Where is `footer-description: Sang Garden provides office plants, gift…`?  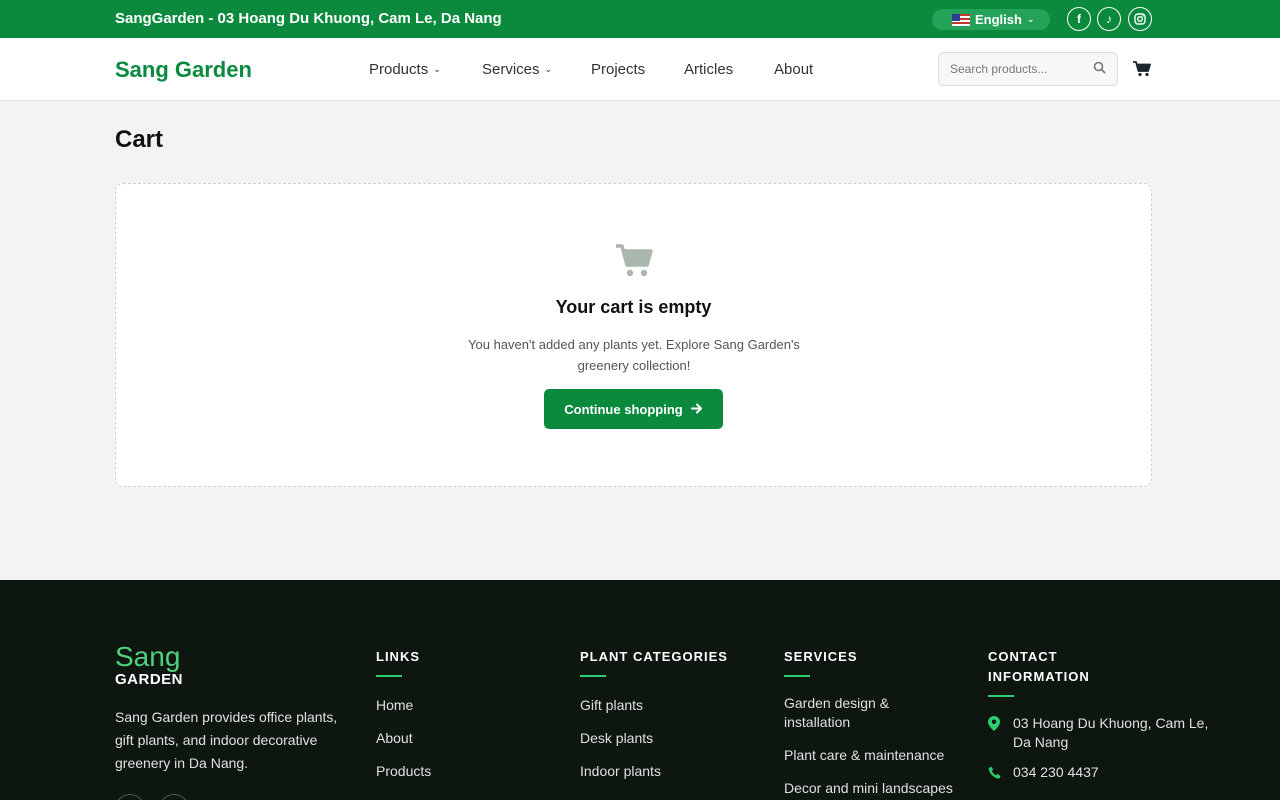 footer-description: Sang Garden provides office plants, gift… is located at coordinates (226, 740).